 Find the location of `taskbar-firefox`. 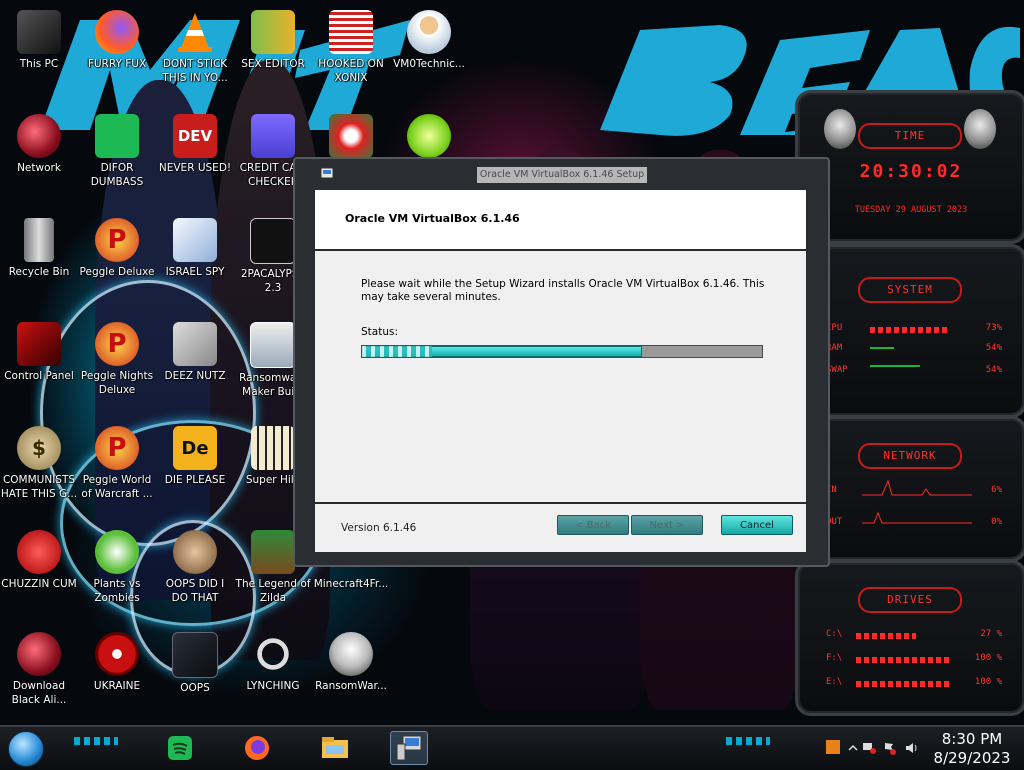

taskbar-firefox is located at coordinates (257, 748).